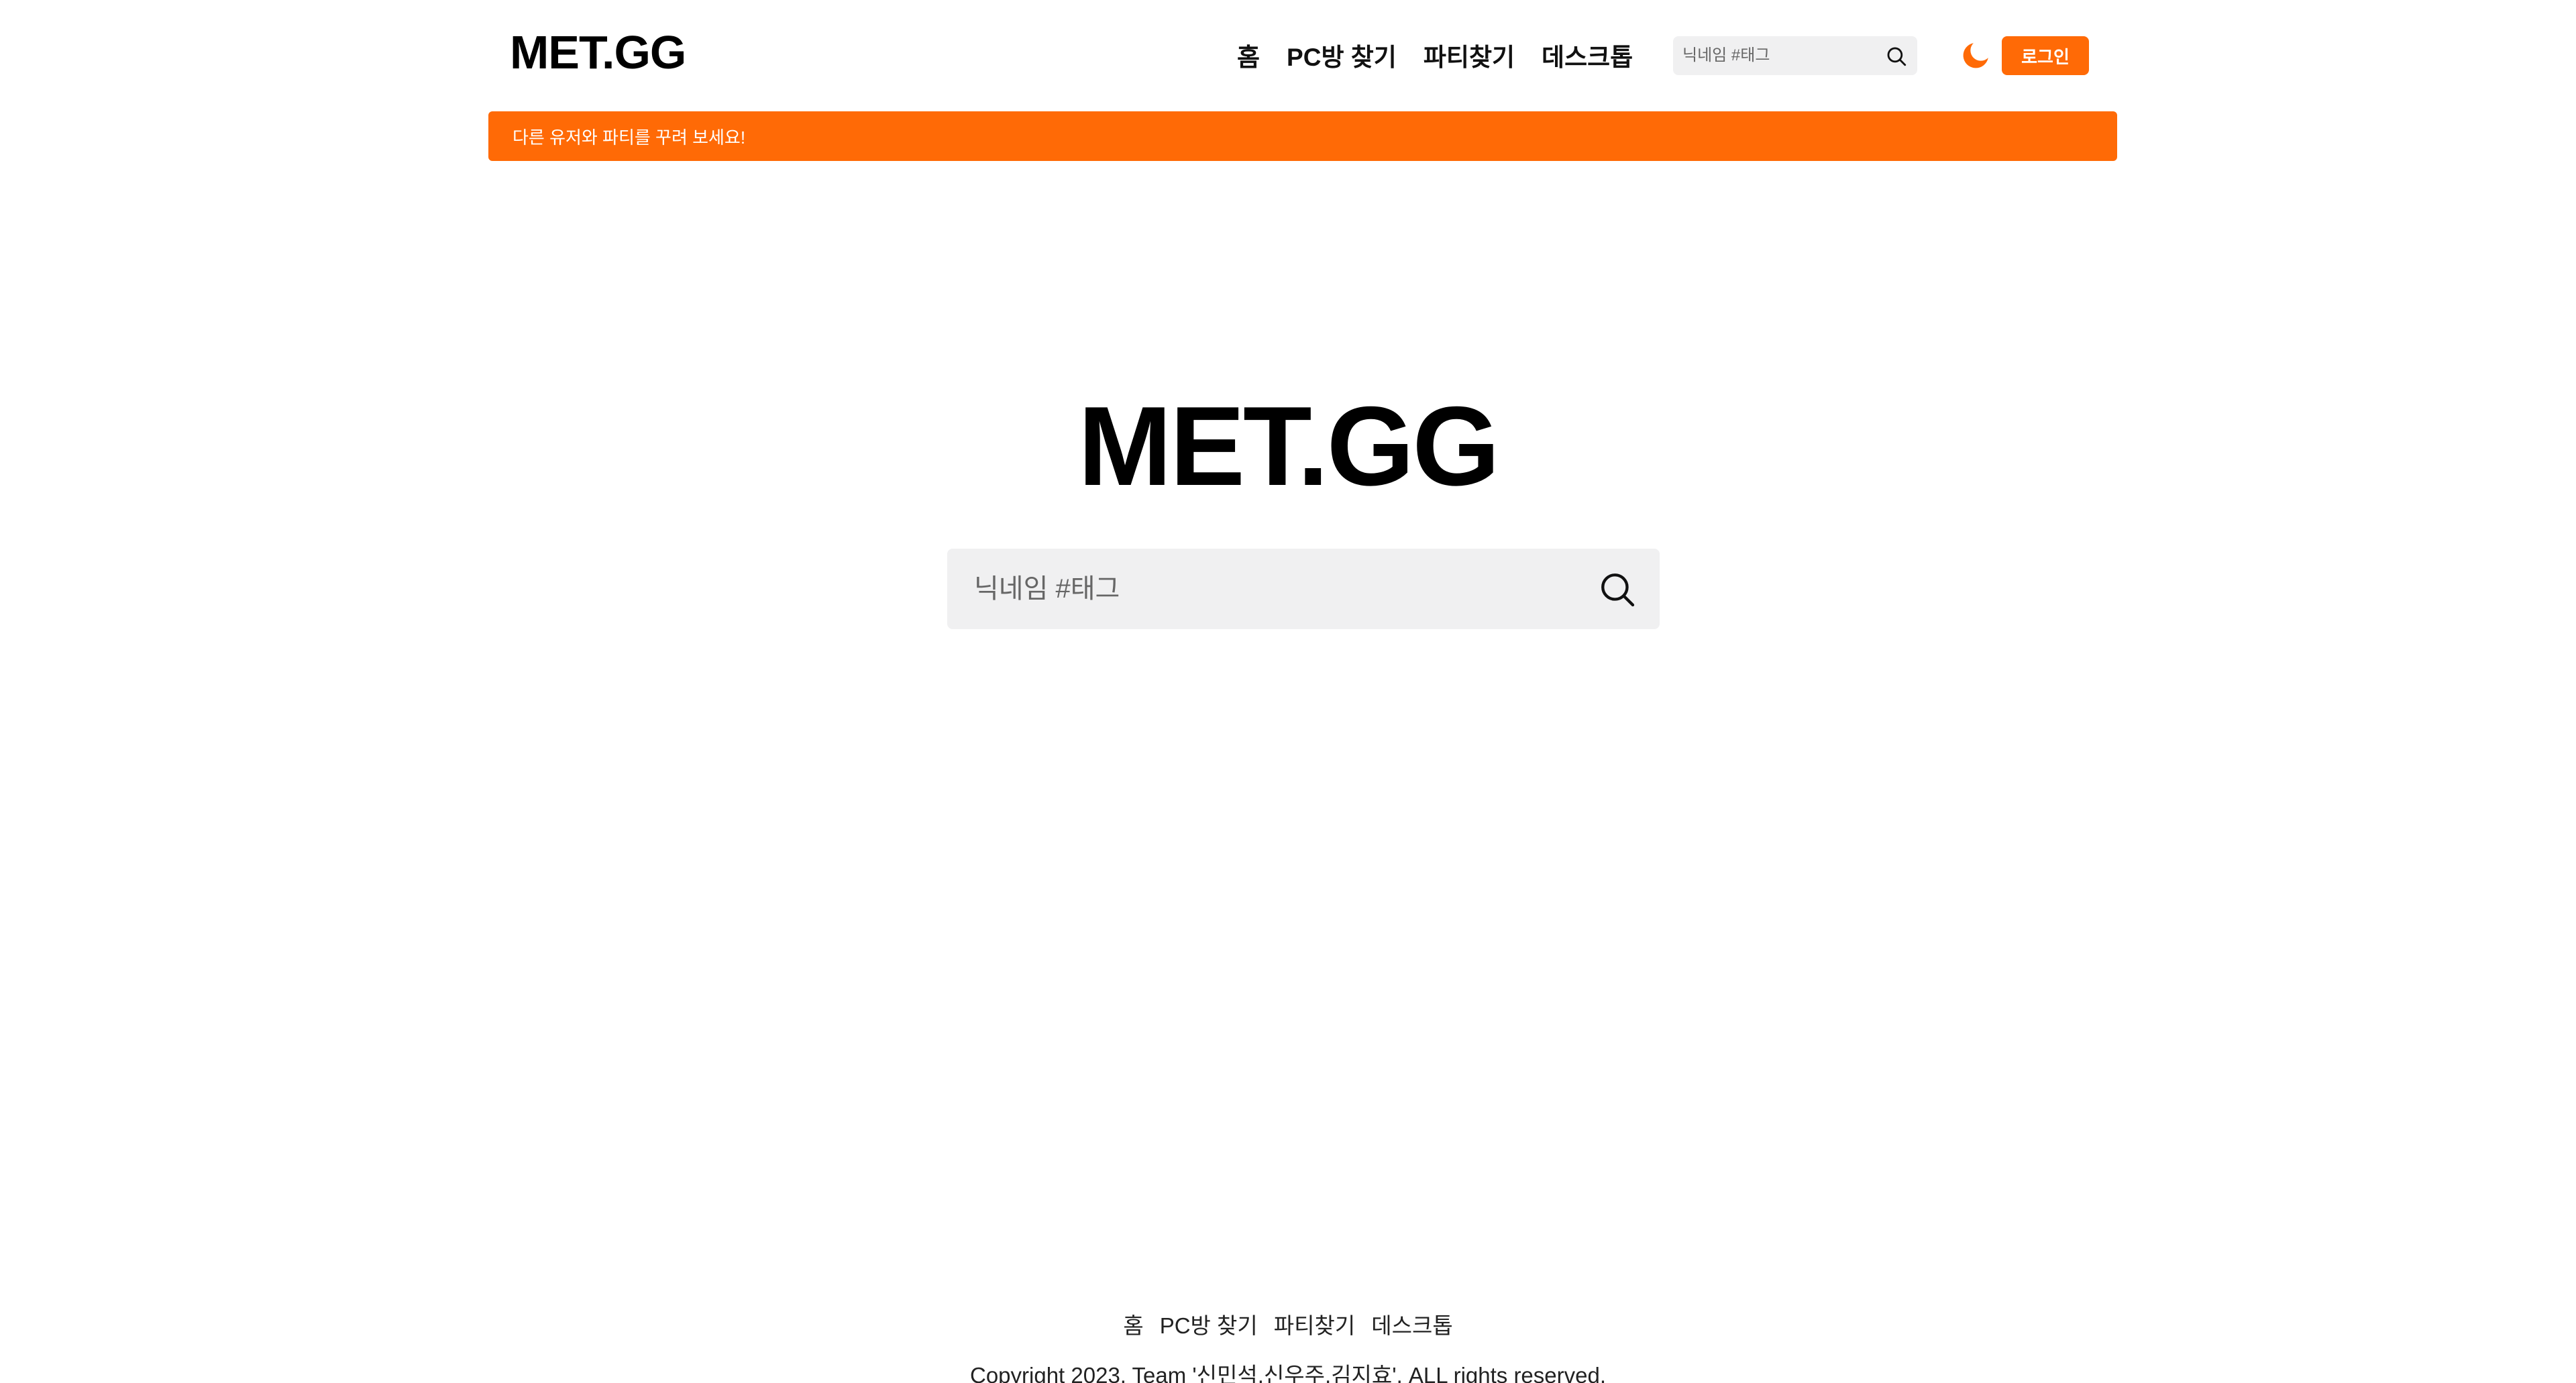 This screenshot has height=1383, width=2576. Describe the element at coordinates (1248, 55) in the screenshot. I see `nav-home-link: 홈` at that location.